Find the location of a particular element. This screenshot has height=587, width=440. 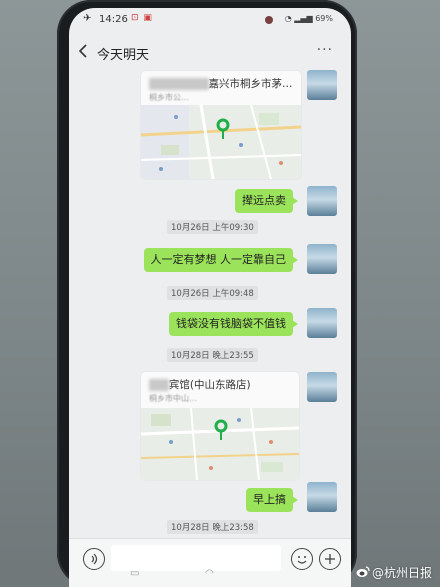

message-bubble: 钱袋没有钱脑袋不值钱 is located at coordinates (233, 324).